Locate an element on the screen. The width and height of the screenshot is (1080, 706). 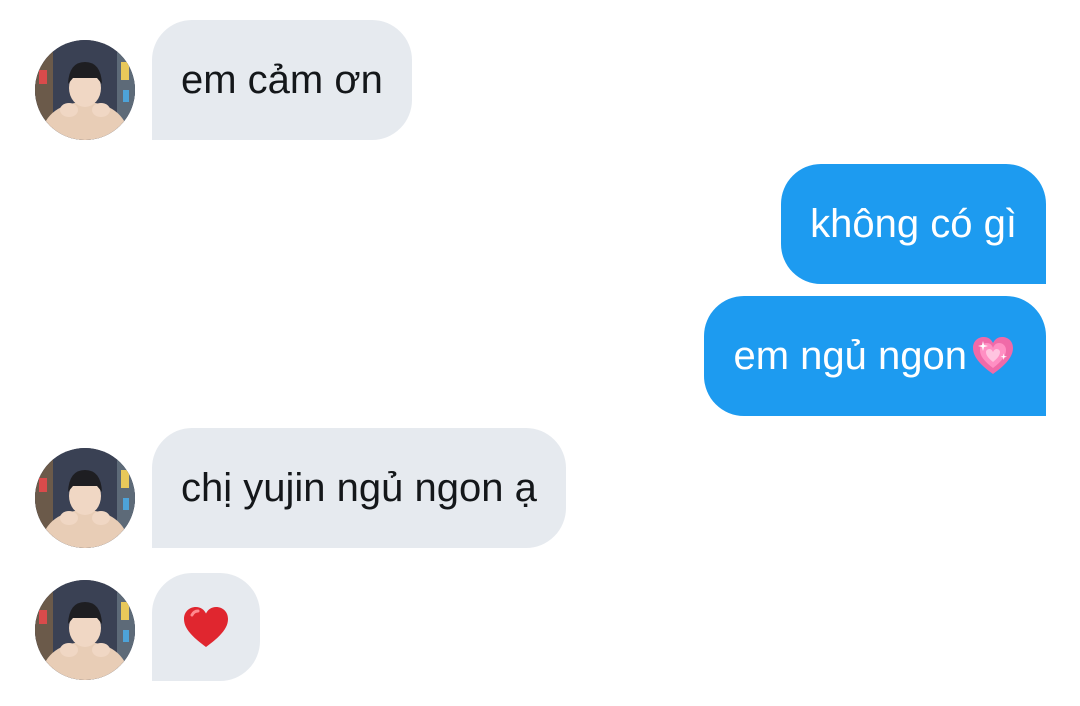
message-bubble-incoming is located at coordinates (206, 627).